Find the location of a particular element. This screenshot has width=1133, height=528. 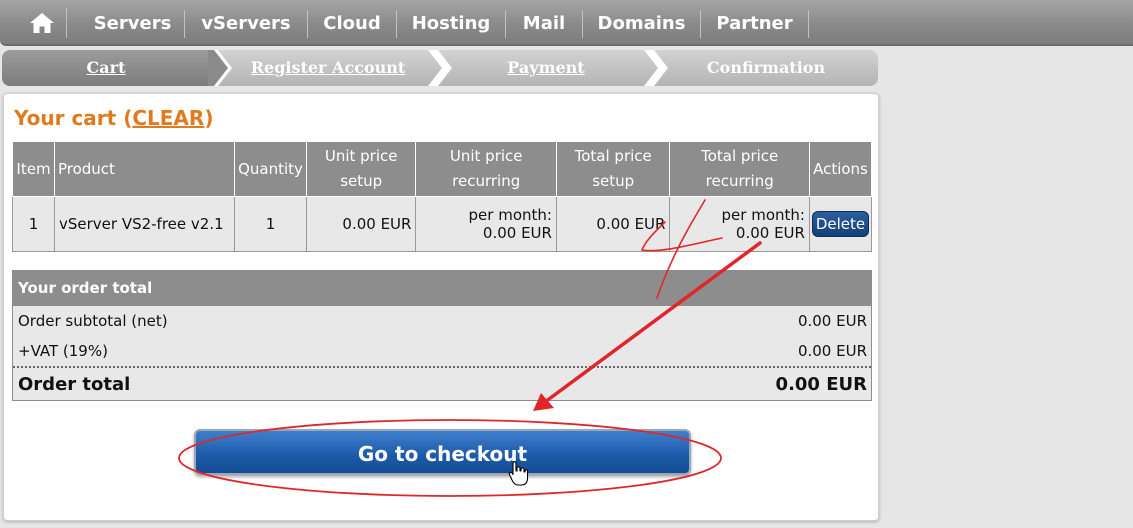

col-product: Product is located at coordinates (144, 169).